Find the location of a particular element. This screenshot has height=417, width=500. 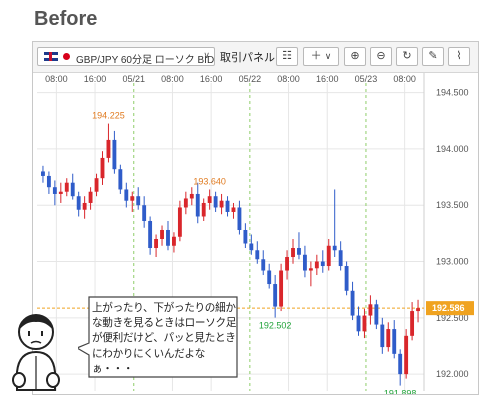

symbol-select: GBP/JPY 60分足 ローソク BID ∨ is located at coordinates (126, 56).